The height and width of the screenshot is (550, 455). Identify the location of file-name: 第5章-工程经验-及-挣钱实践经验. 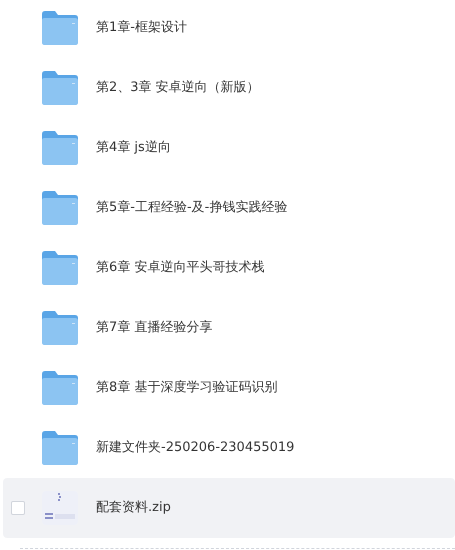
(192, 208).